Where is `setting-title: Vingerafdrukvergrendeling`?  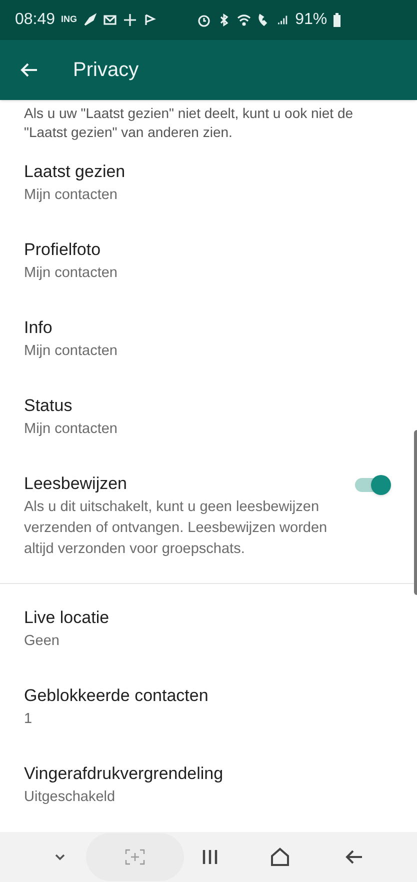
setting-title: Vingerafdrukvergrendeling is located at coordinates (124, 774).